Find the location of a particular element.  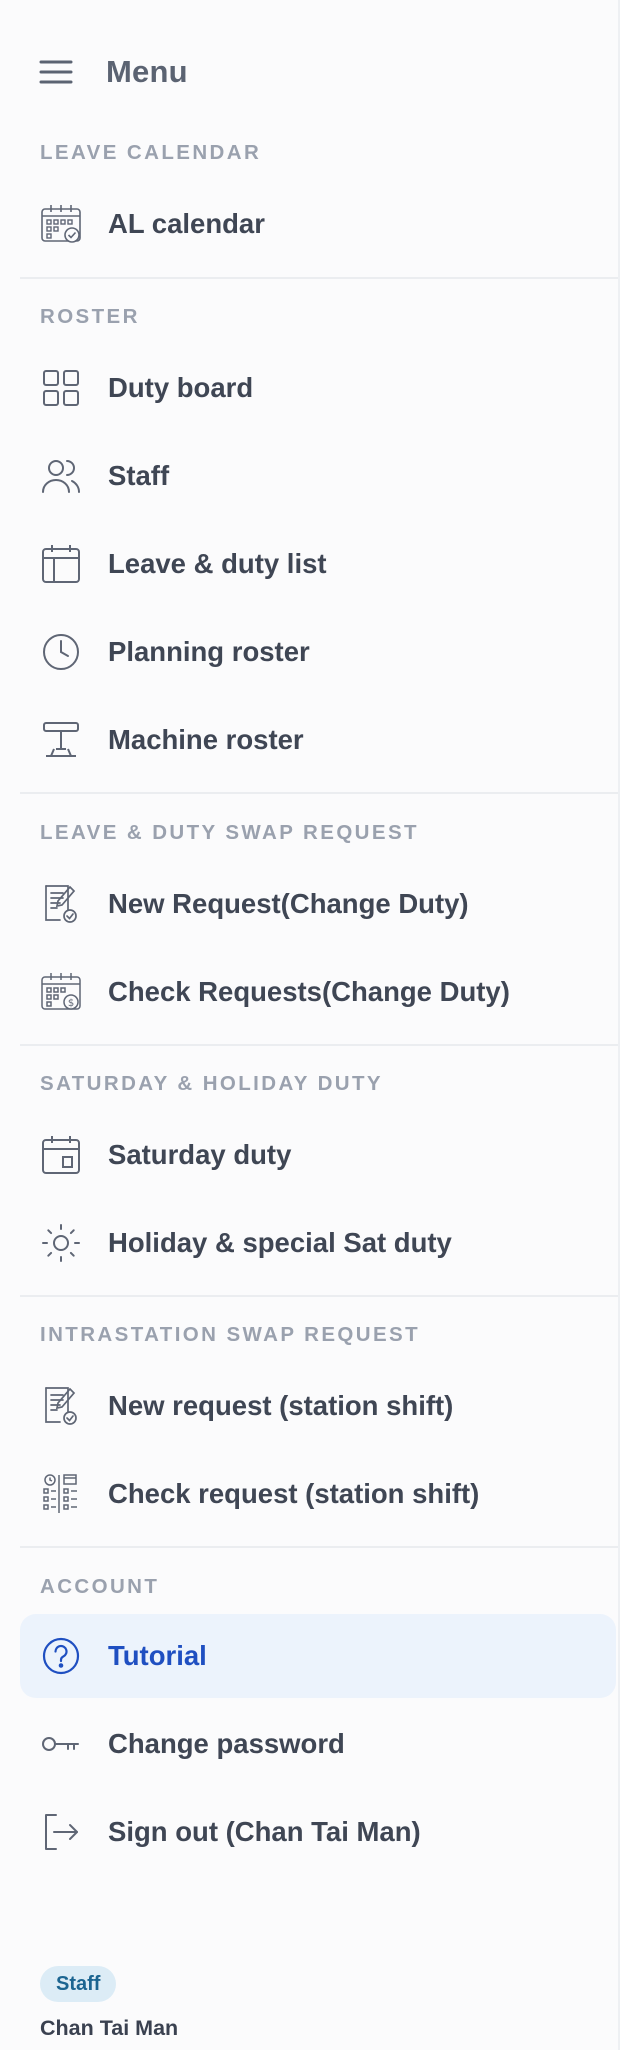

menu-header: Menu is located at coordinates (113, 72).